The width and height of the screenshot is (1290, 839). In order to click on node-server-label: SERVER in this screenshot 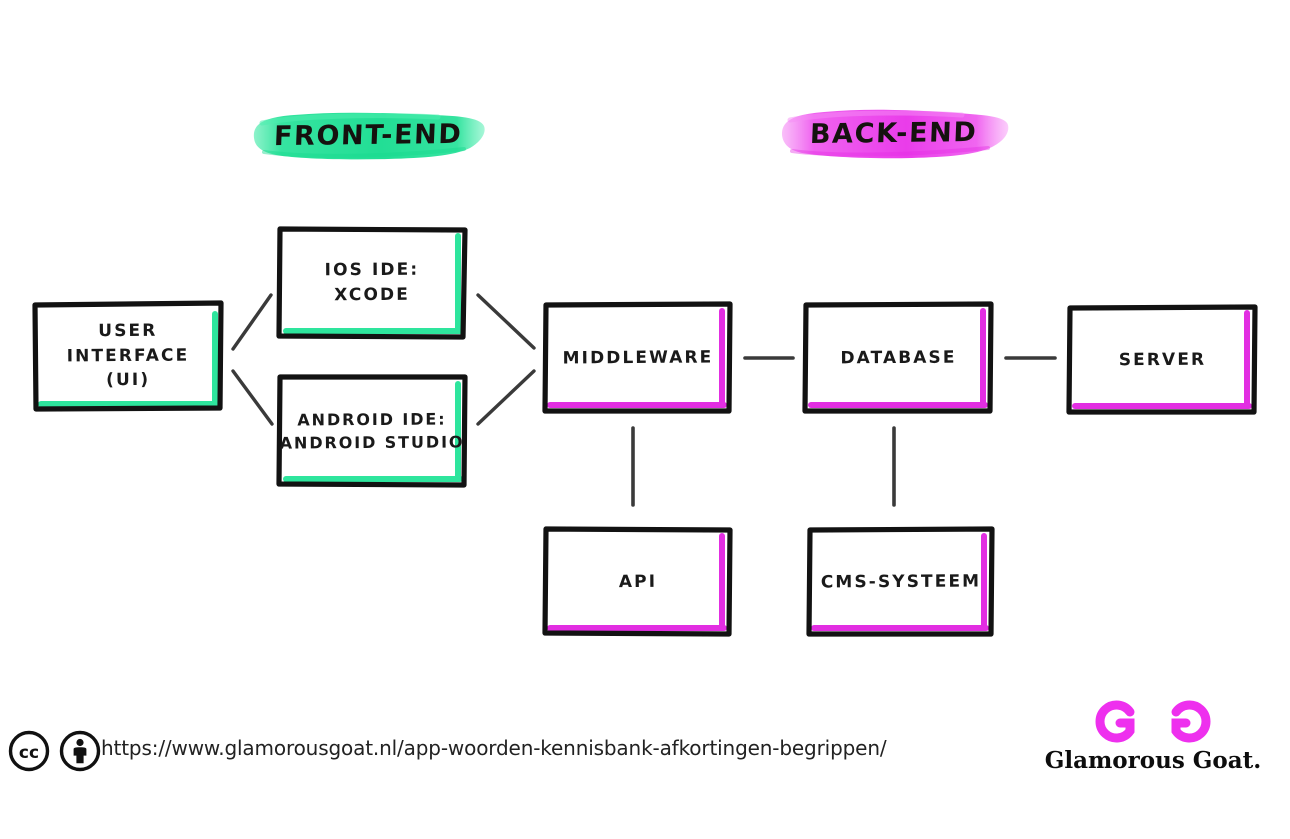, I will do `click(1162, 359)`.